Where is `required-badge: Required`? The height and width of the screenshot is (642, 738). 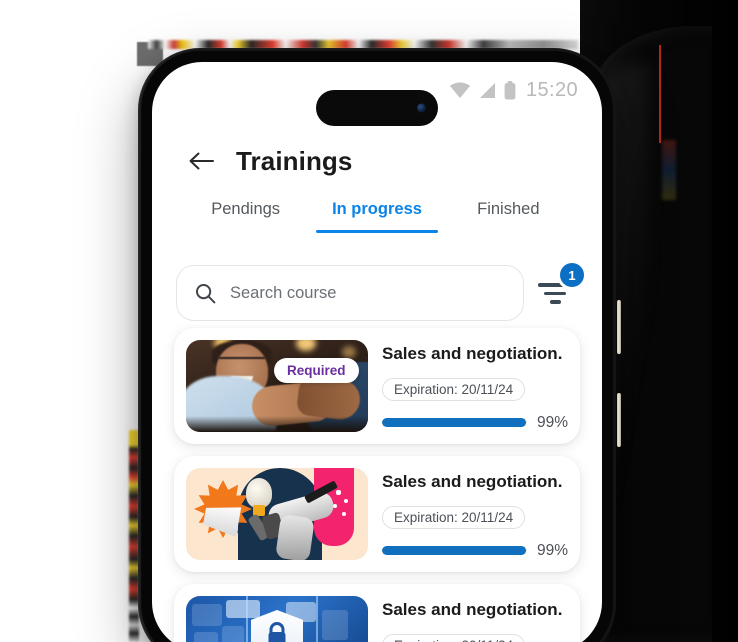
required-badge: Required is located at coordinates (316, 370).